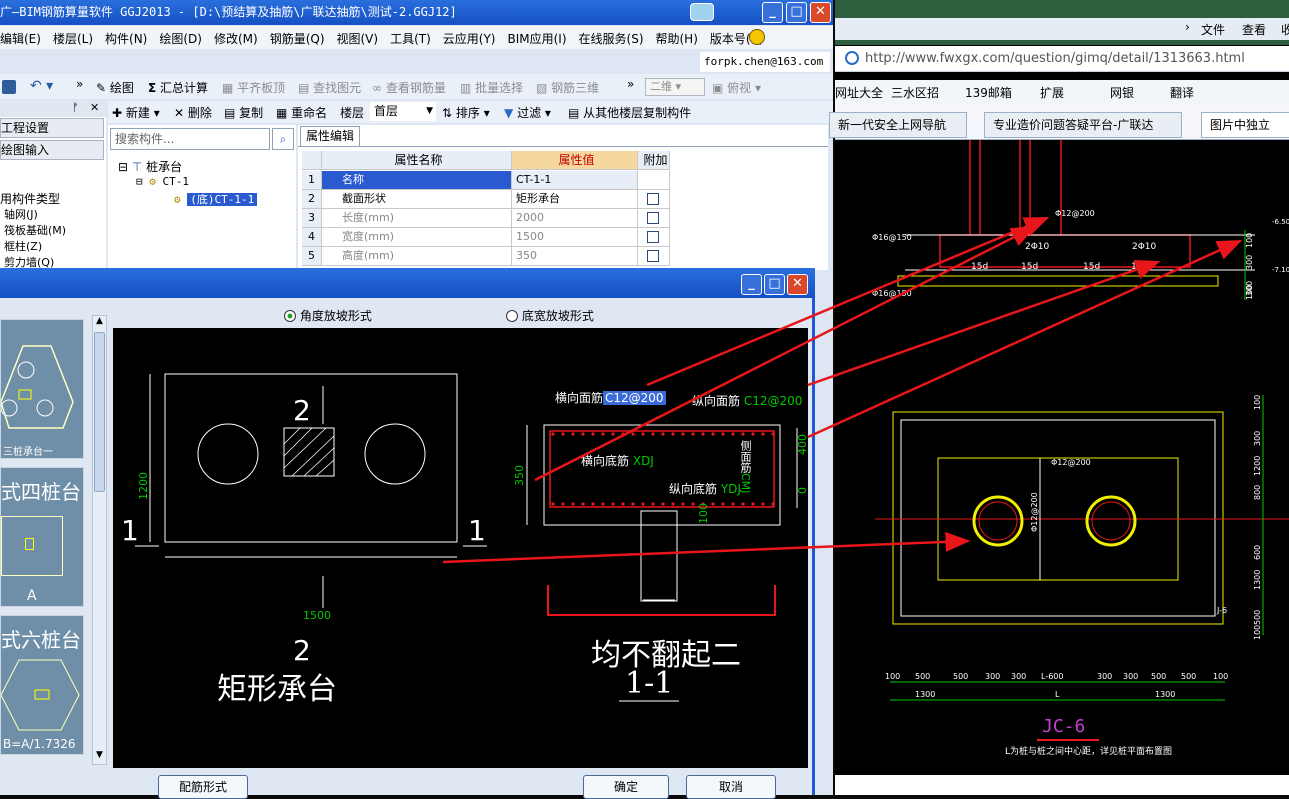 Image resolution: width=1289 pixels, height=799 pixels. What do you see at coordinates (39, 744) in the screenshot?
I see `thumb-six-pile-sub: B=A/1.7326` at bounding box center [39, 744].